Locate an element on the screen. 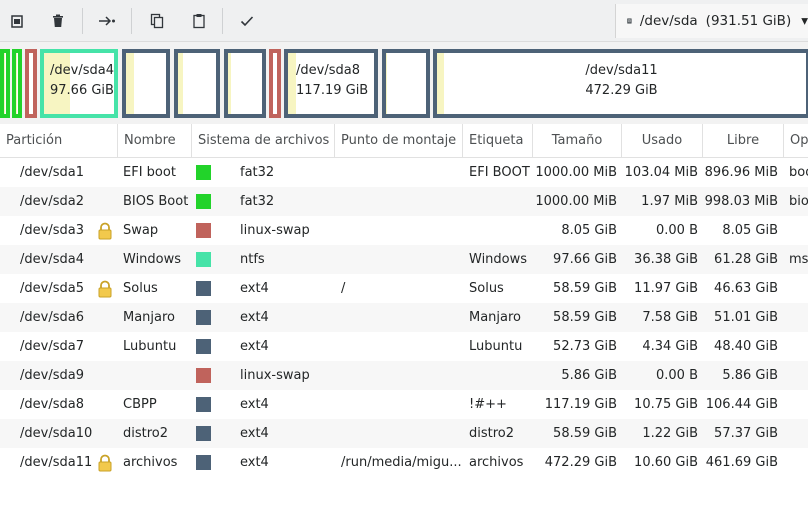 Image resolution: width=808 pixels, height=510 pixels. partition-segment-sda11: /dev/sda11 472.29 GiB is located at coordinates (620, 83).